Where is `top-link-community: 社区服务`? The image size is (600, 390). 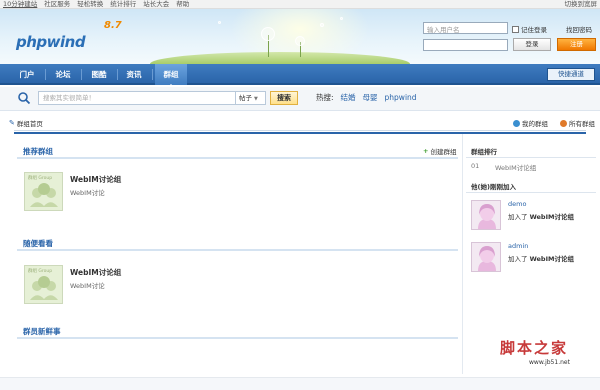
top-link-community: 社区服务 is located at coordinates (57, 4).